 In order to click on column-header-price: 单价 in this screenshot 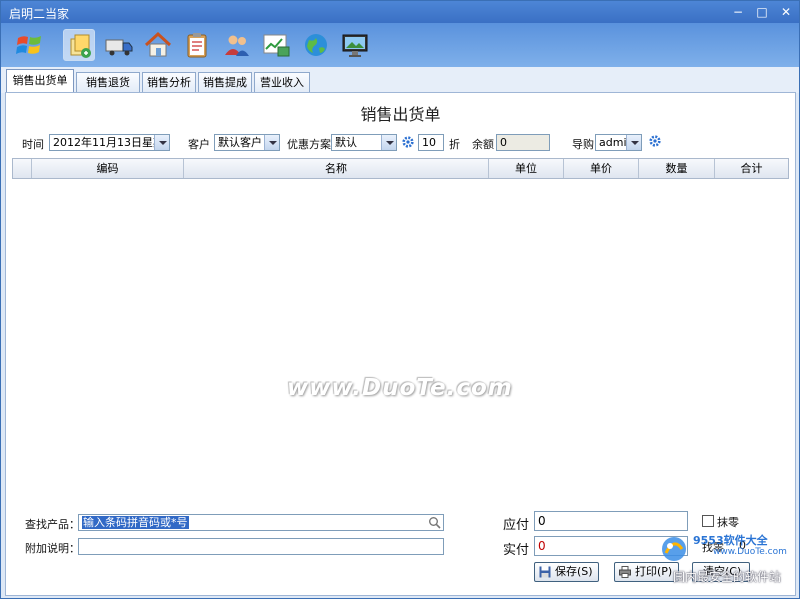, I will do `click(601, 168)`.